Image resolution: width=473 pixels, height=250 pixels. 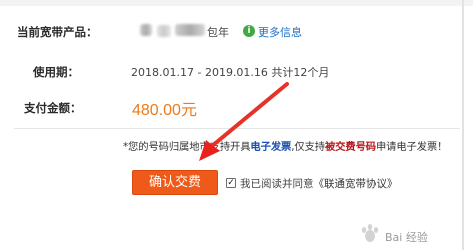 What do you see at coordinates (406, 237) in the screenshot?
I see `watermark-text: Bai 经验` at bounding box center [406, 237].